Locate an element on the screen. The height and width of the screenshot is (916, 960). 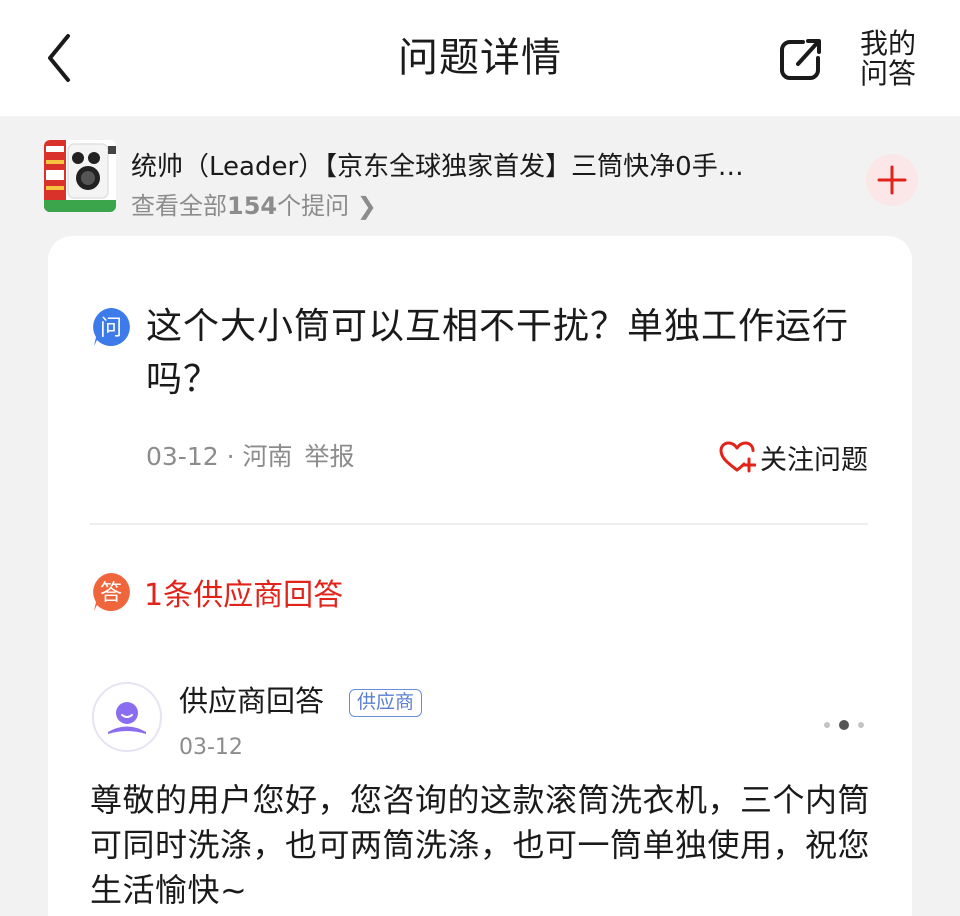
question-text: 这个大小筒可以互相不干扰？单独工作运行吗？ is located at coordinates (498, 353).